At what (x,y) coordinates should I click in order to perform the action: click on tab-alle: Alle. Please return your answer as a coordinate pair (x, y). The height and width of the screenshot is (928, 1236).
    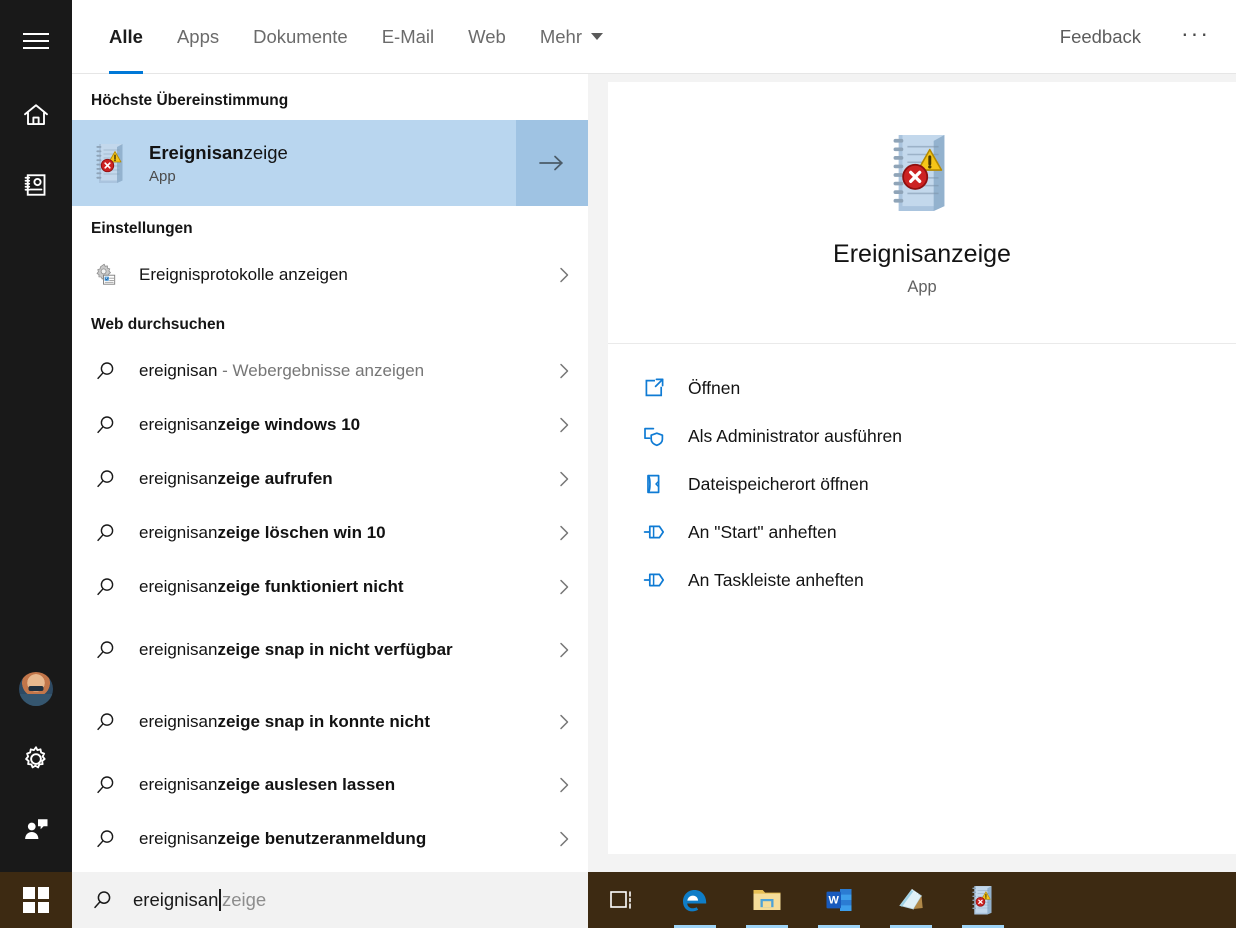
    Looking at the image, I should click on (126, 37).